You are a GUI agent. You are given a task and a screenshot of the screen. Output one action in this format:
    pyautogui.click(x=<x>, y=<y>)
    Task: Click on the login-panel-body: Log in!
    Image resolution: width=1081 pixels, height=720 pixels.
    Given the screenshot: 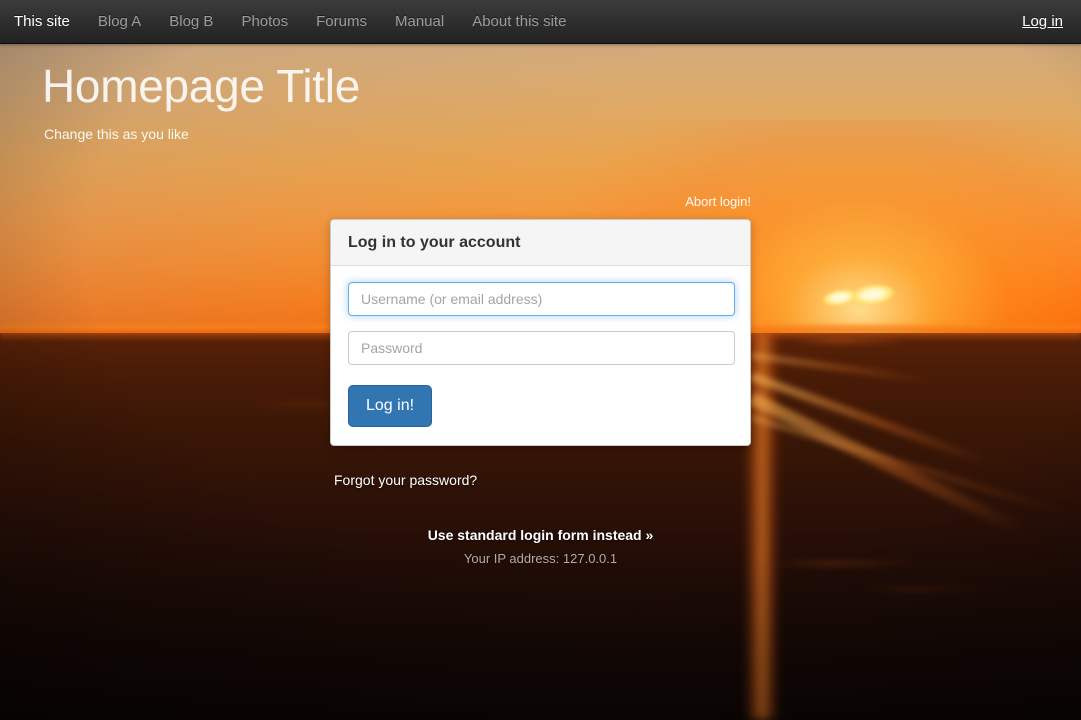 What is the action you would take?
    pyautogui.click(x=540, y=355)
    